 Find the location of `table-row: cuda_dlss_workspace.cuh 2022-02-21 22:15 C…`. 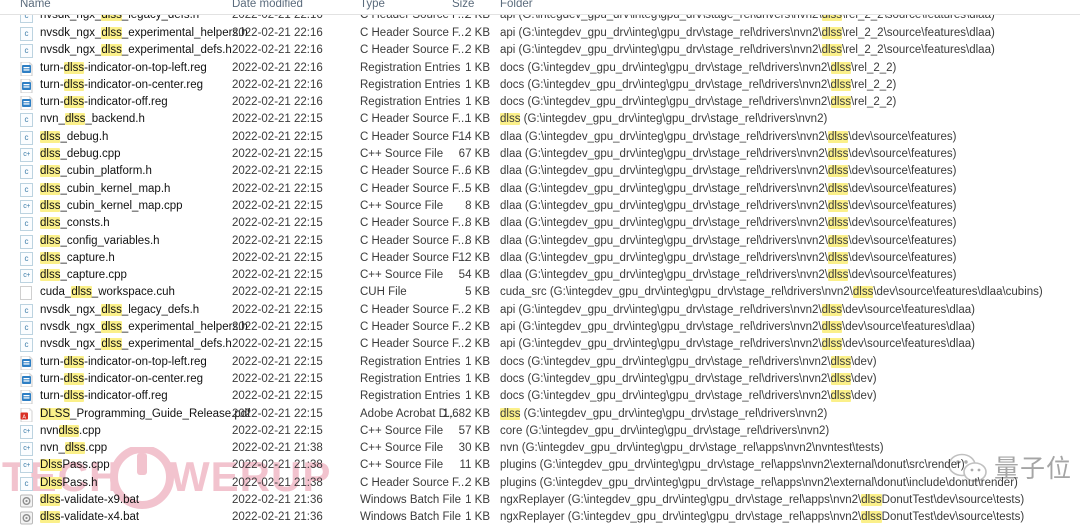

table-row: cuda_dlss_workspace.cuh 2022-02-21 22:15 C… is located at coordinates (540, 292).